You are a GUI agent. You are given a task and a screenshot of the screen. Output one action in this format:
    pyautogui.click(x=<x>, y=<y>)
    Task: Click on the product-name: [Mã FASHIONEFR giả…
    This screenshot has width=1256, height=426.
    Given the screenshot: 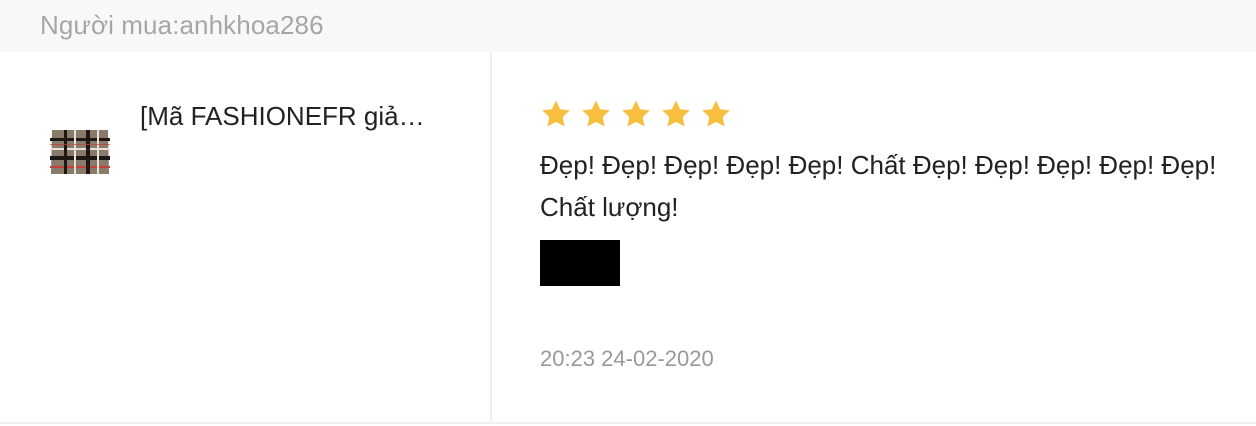 What is the action you would take?
    pyautogui.click(x=295, y=116)
    